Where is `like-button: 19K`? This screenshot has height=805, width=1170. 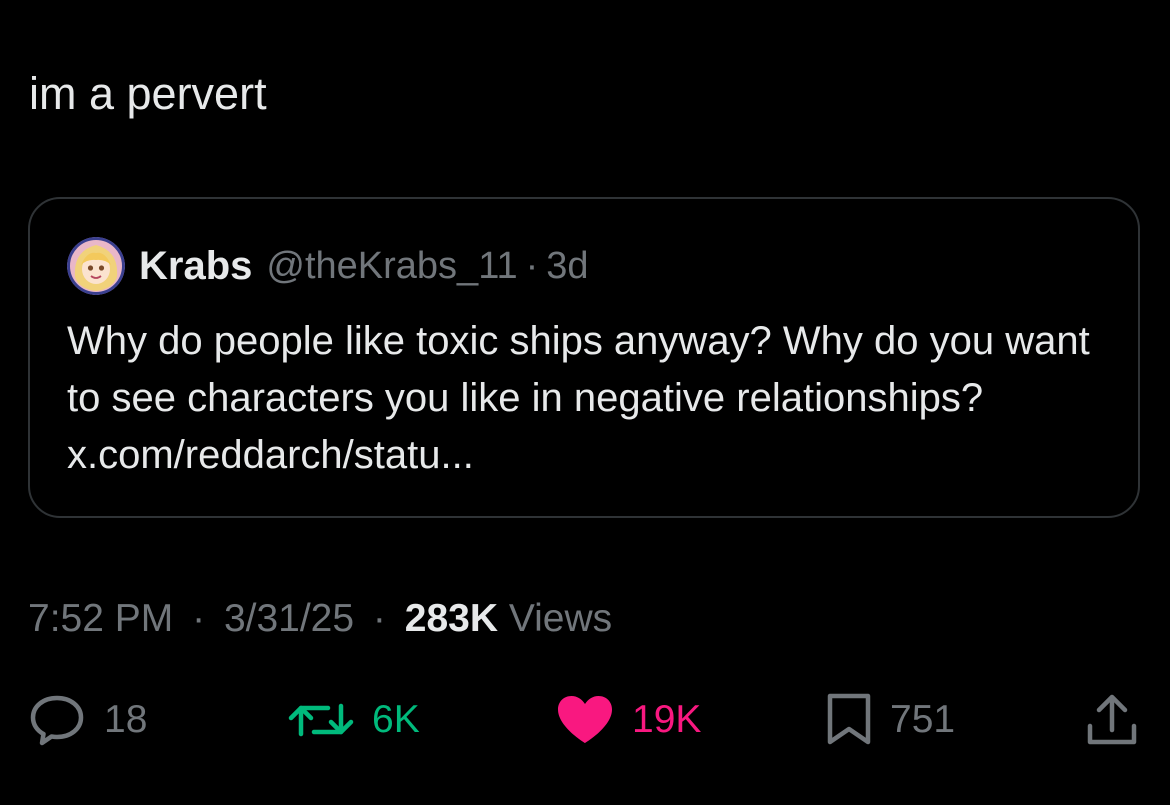
like-button: 19K is located at coordinates (628, 720).